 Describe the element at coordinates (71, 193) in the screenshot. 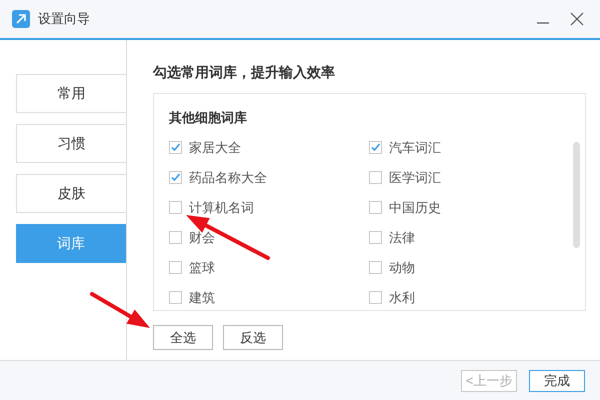

I see `sidebar-tab: 皮肤` at that location.